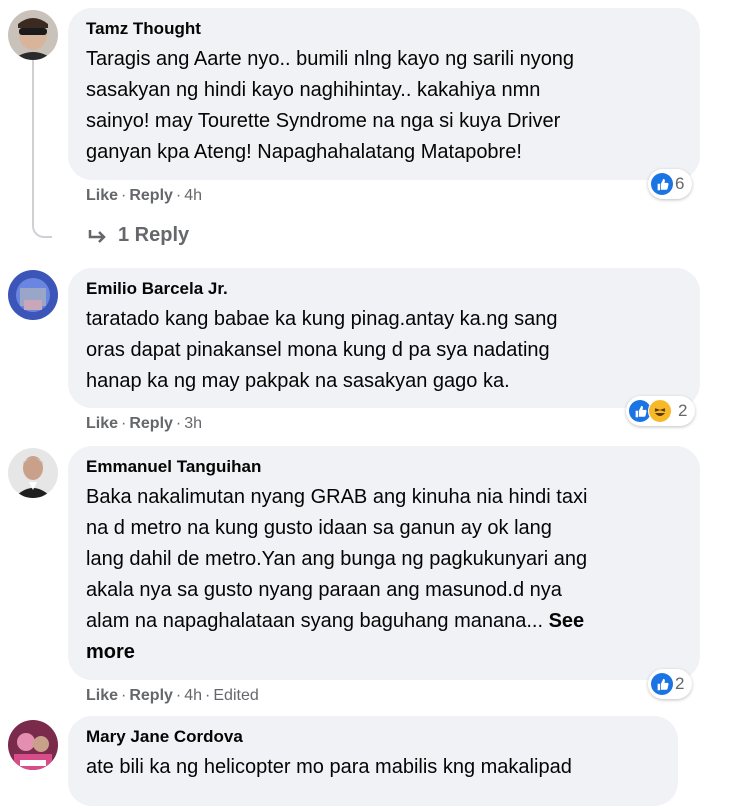 This screenshot has height=806, width=750. I want to click on see-more-link-continued: more, so click(110, 652).